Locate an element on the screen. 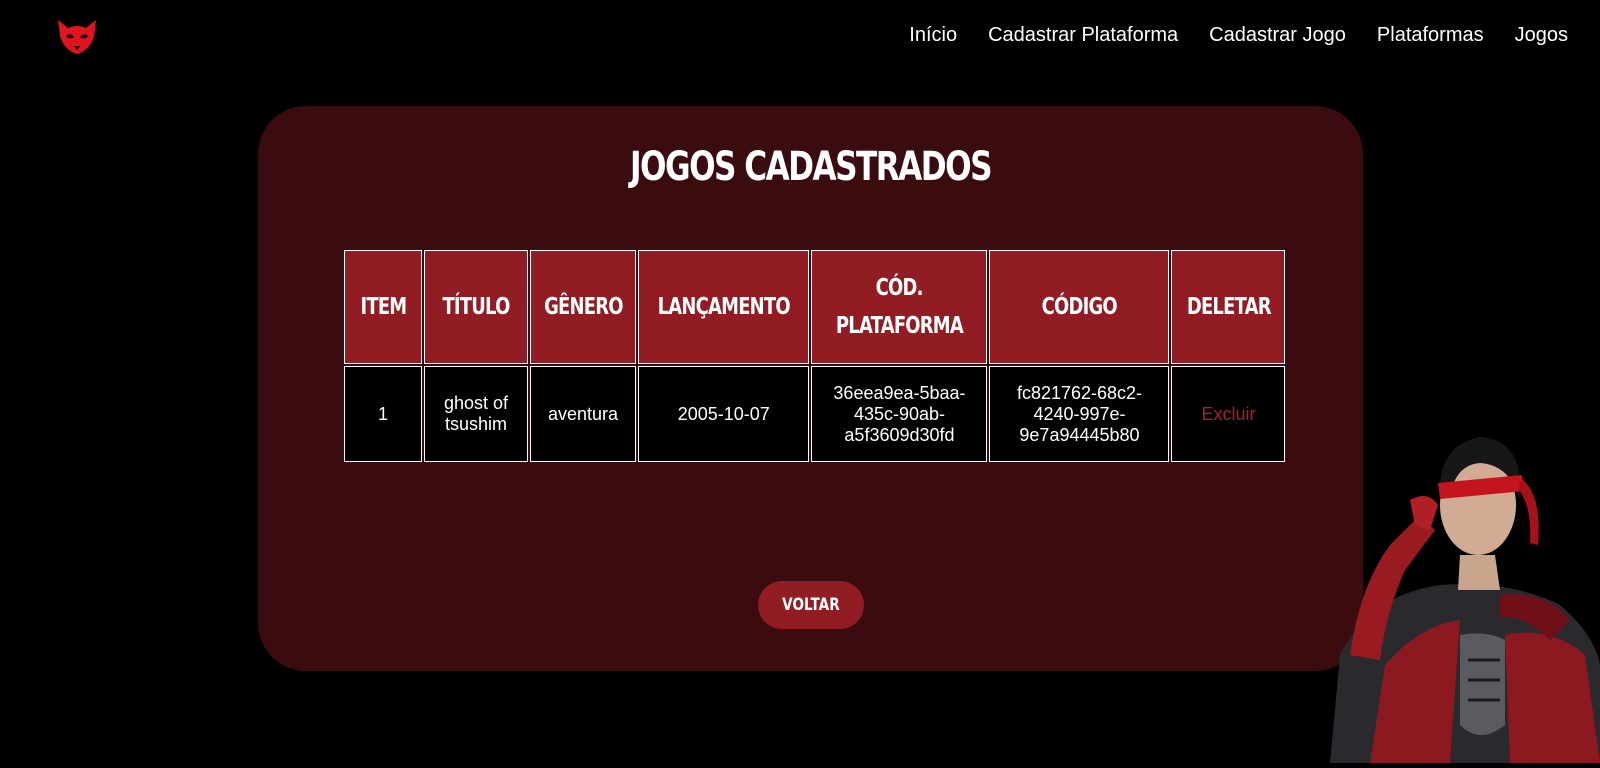  back-button-label: VOLTAR is located at coordinates (811, 605).